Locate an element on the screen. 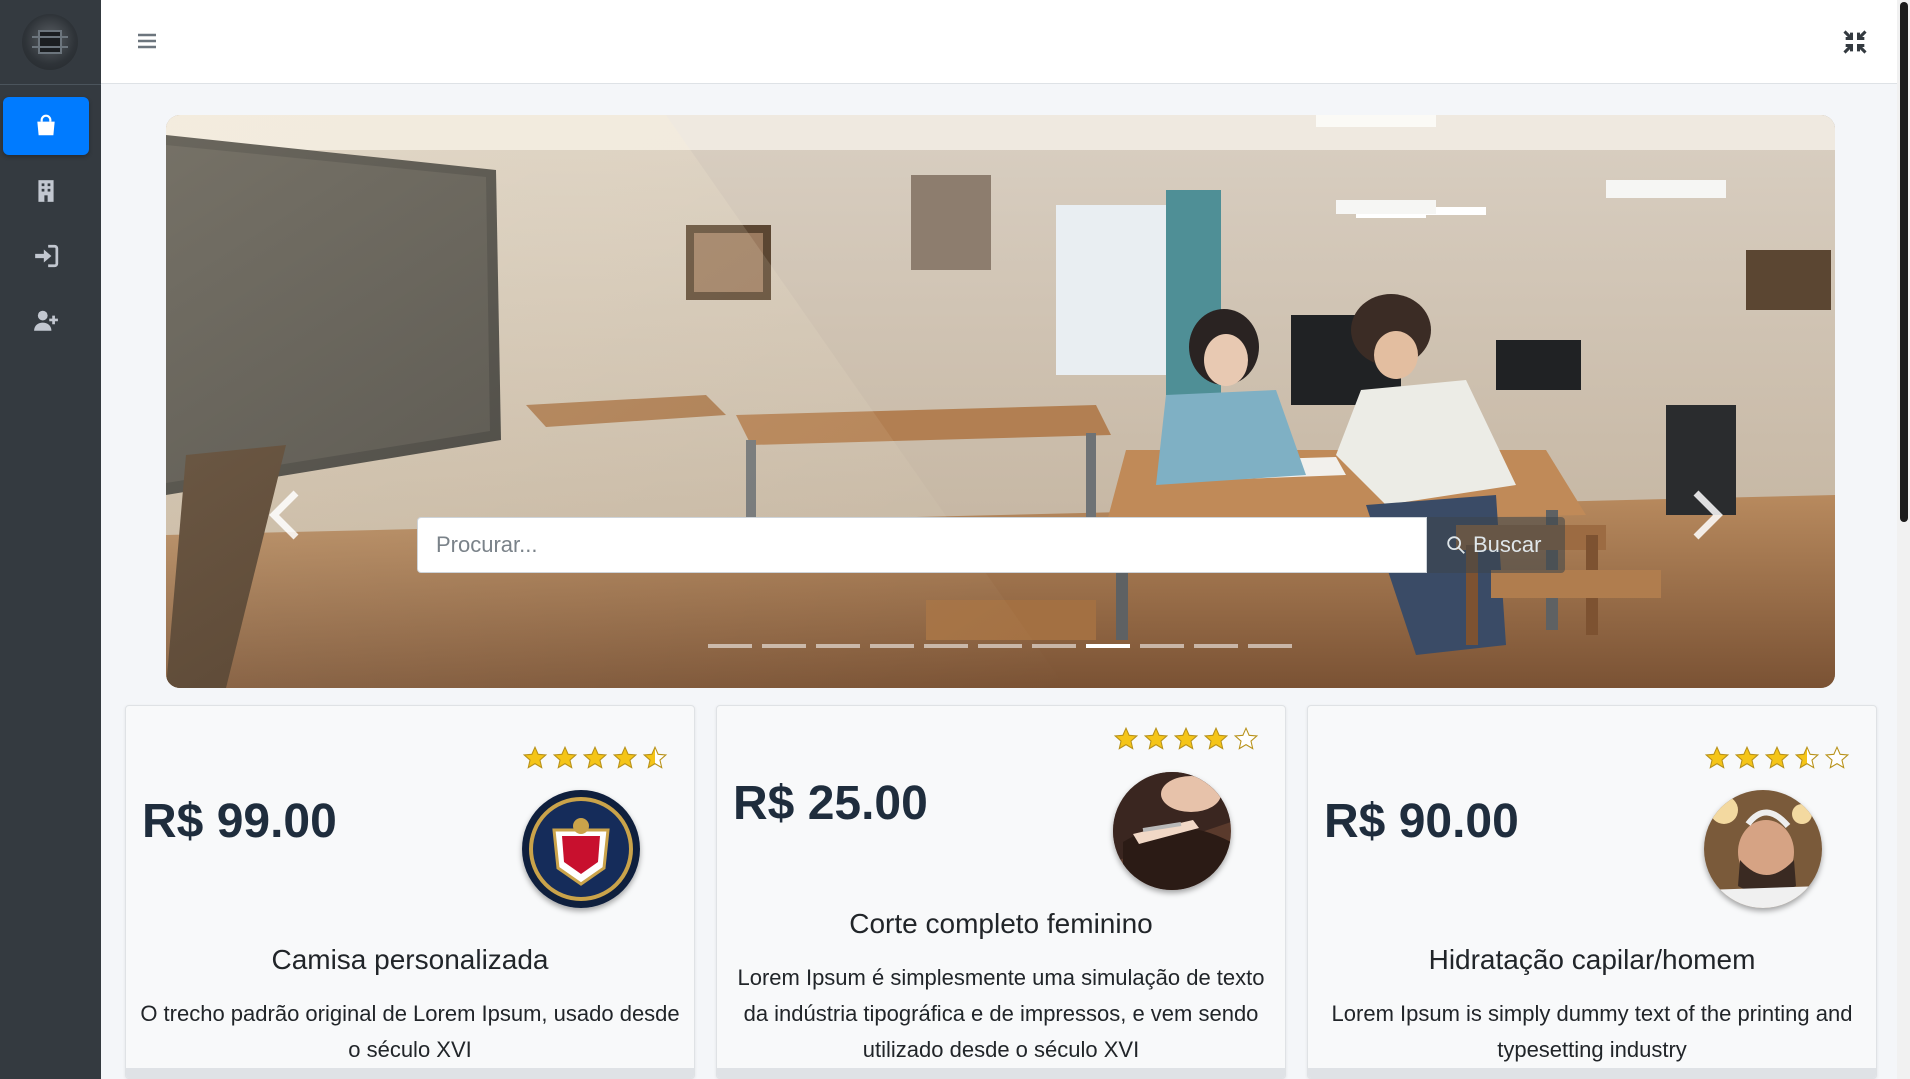 The image size is (1910, 1079). product-price: R$ 99.00 is located at coordinates (239, 821).